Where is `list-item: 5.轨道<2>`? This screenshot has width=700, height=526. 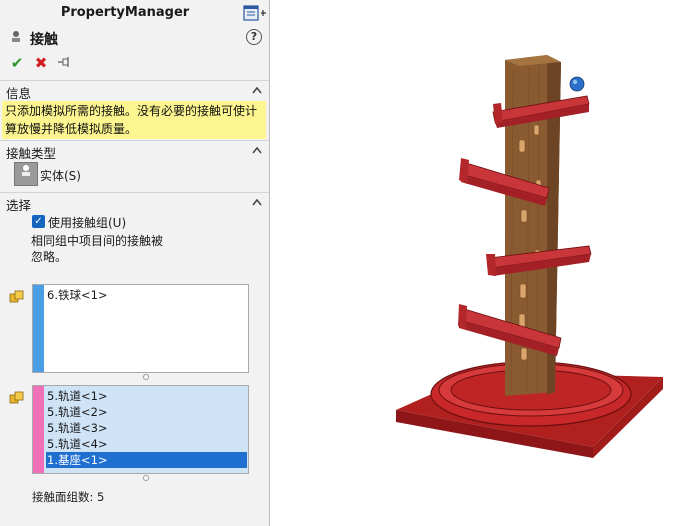
list-item: 5.轨道<2> is located at coordinates (146, 412).